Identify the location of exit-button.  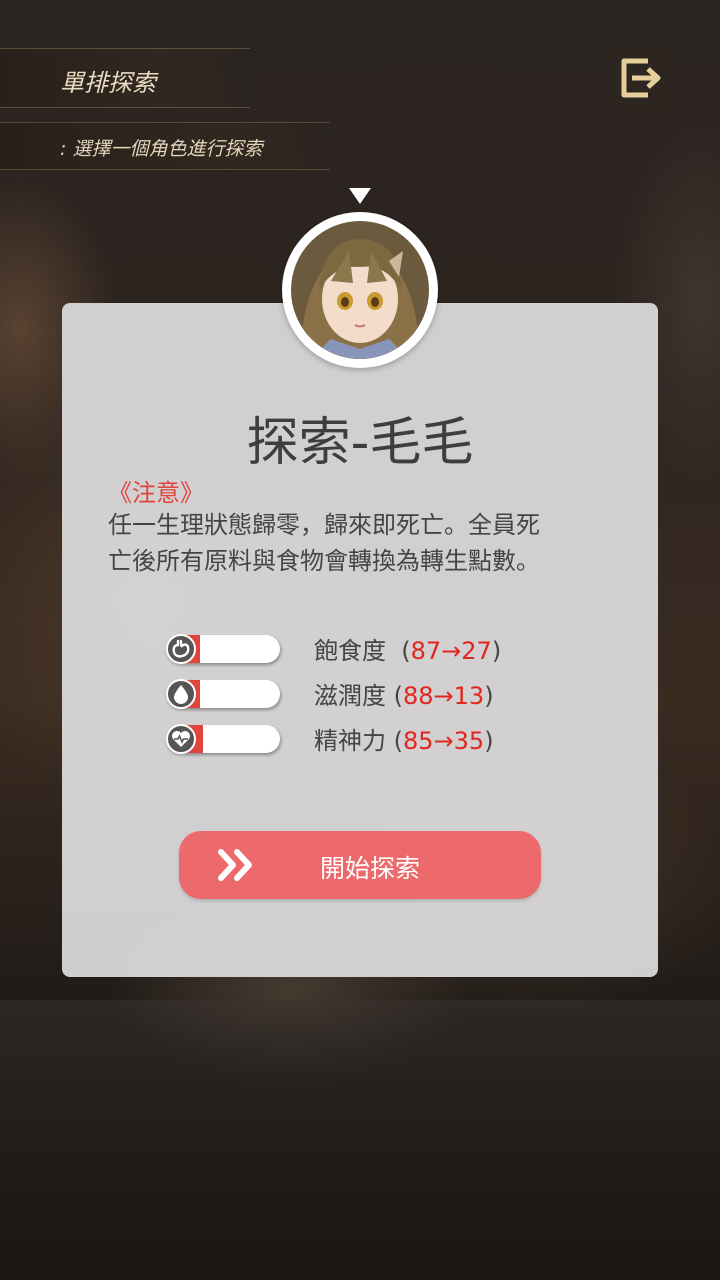
(641, 78).